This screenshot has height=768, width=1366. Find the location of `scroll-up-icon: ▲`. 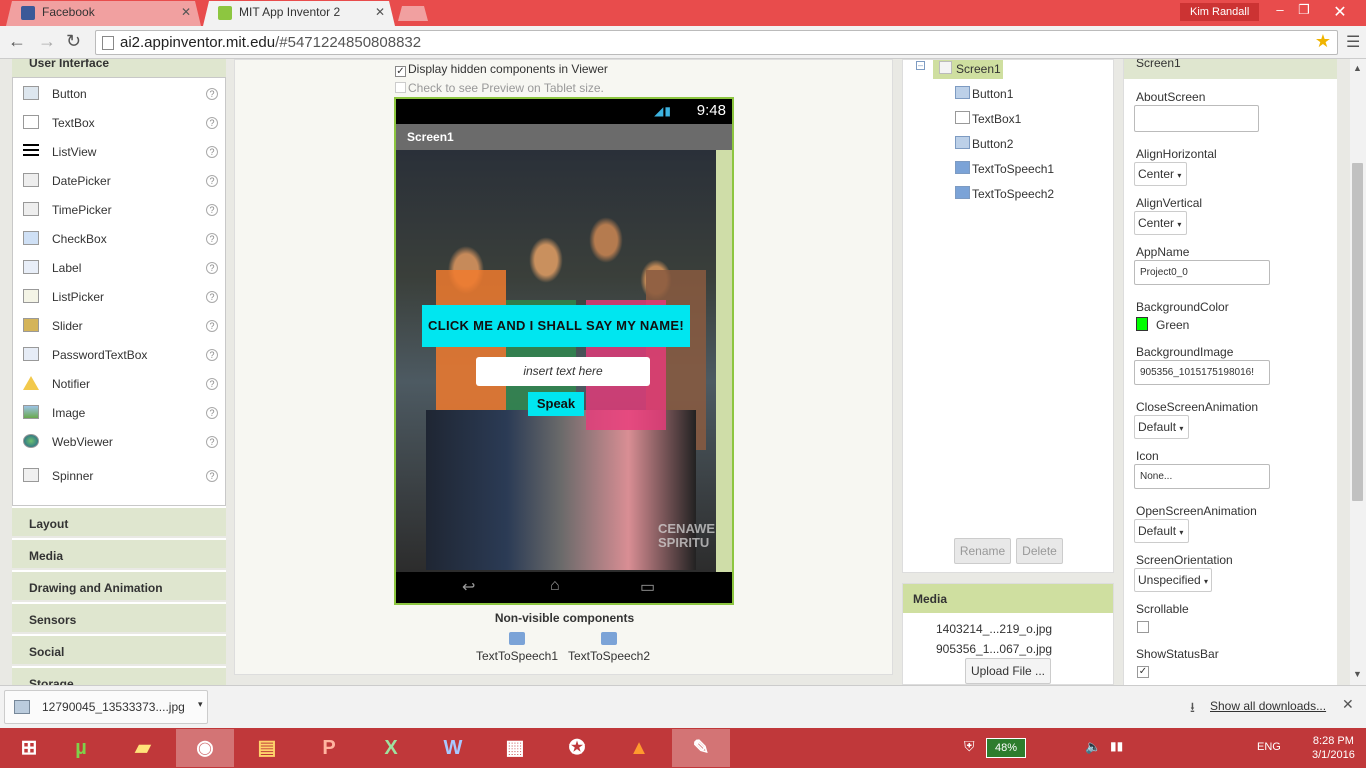

scroll-up-icon: ▲ is located at coordinates (1357, 68).